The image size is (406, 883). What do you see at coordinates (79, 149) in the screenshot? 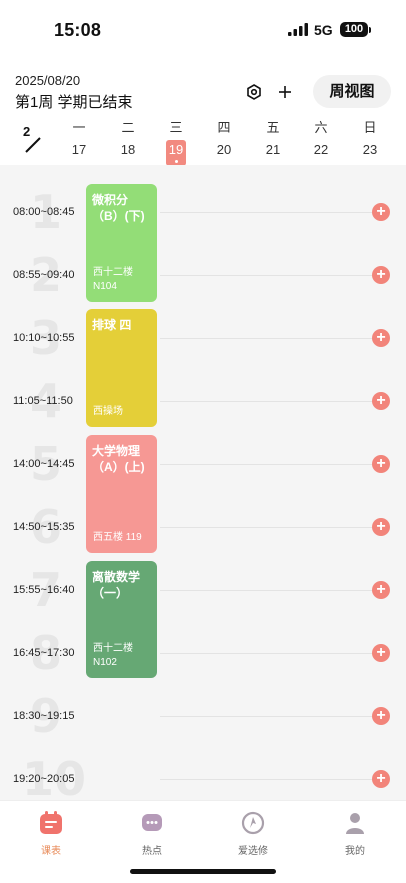
I see `day-date: 17` at bounding box center [79, 149].